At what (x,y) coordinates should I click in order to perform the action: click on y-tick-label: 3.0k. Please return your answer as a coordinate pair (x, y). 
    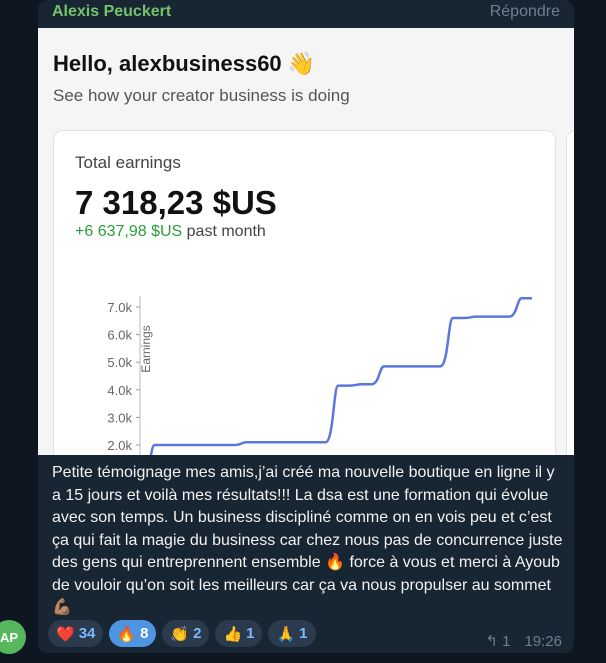
    Looking at the image, I should click on (119, 417).